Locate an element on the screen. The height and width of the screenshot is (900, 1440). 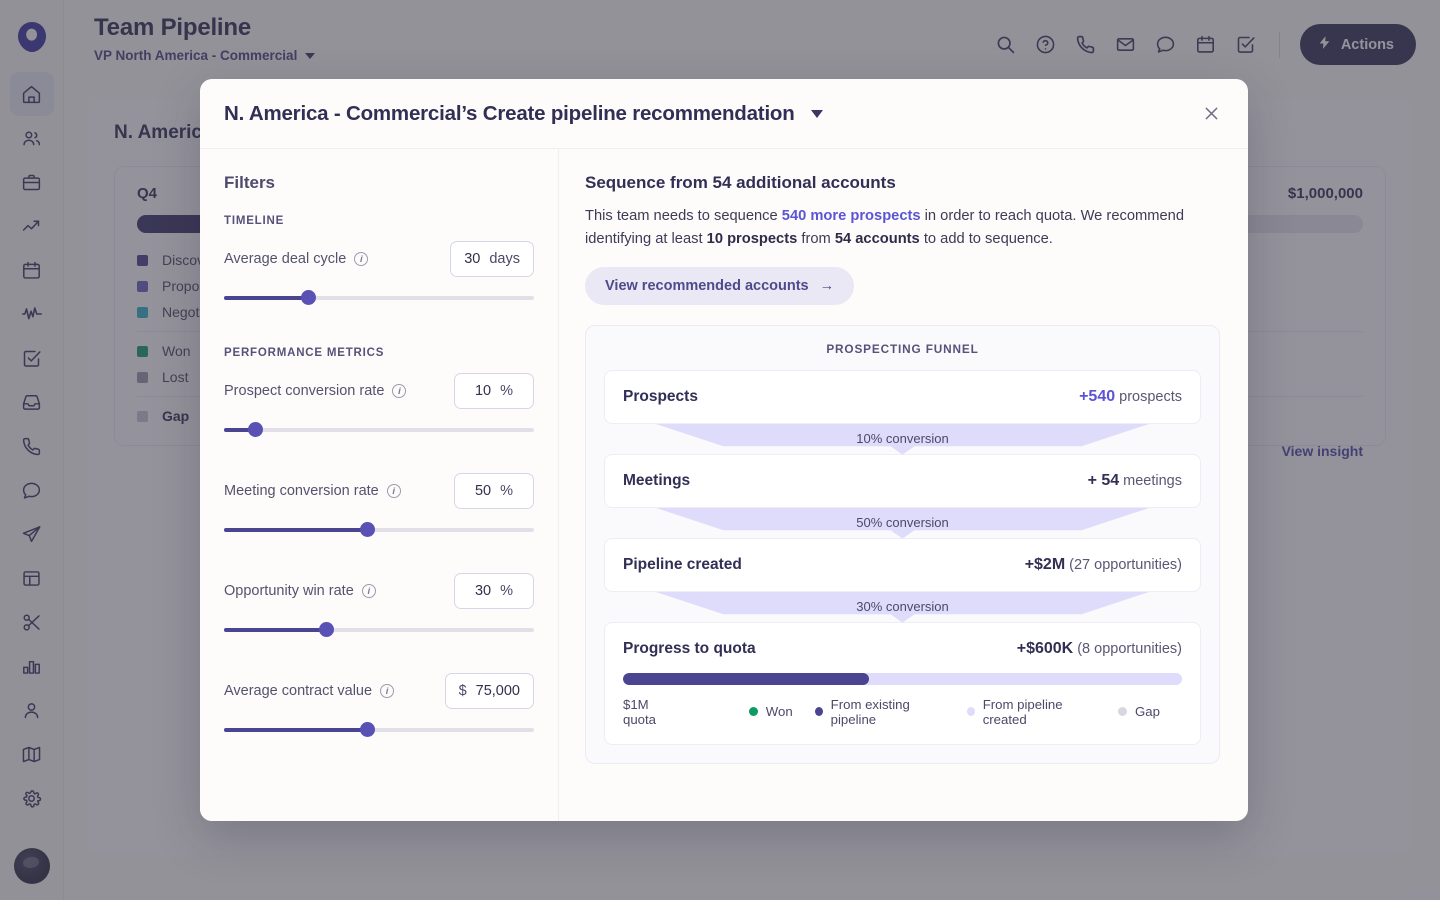
funnel-title: PROSPECTING FUNNEL is located at coordinates (902, 348).